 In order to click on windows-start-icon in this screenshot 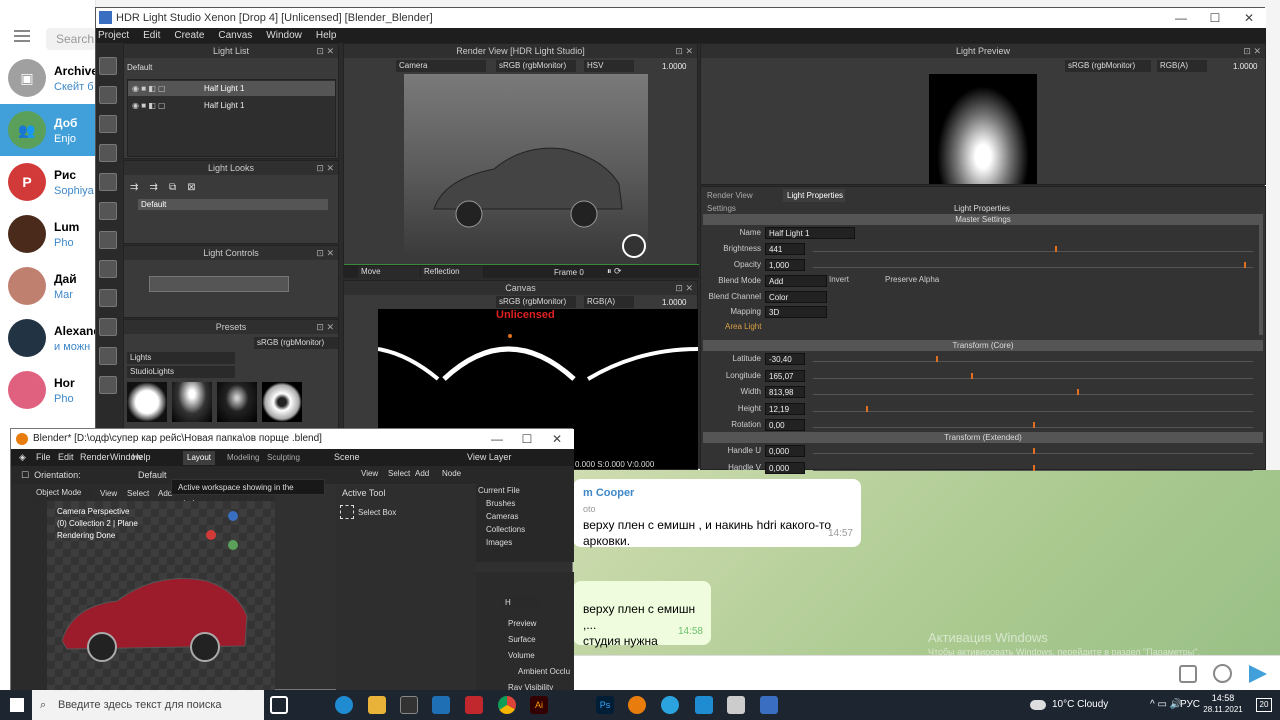, I will do `click(17, 705)`.